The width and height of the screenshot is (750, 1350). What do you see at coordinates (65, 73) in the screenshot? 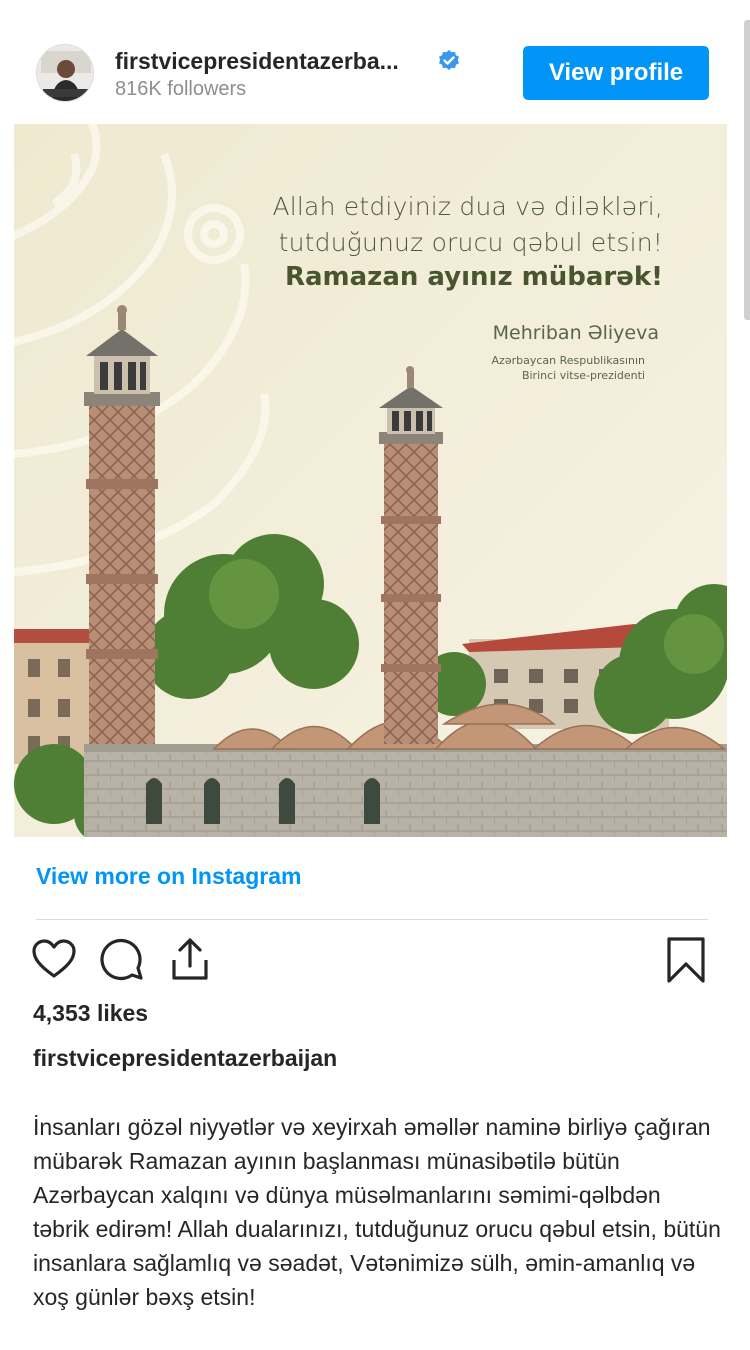
I see `avatar` at bounding box center [65, 73].